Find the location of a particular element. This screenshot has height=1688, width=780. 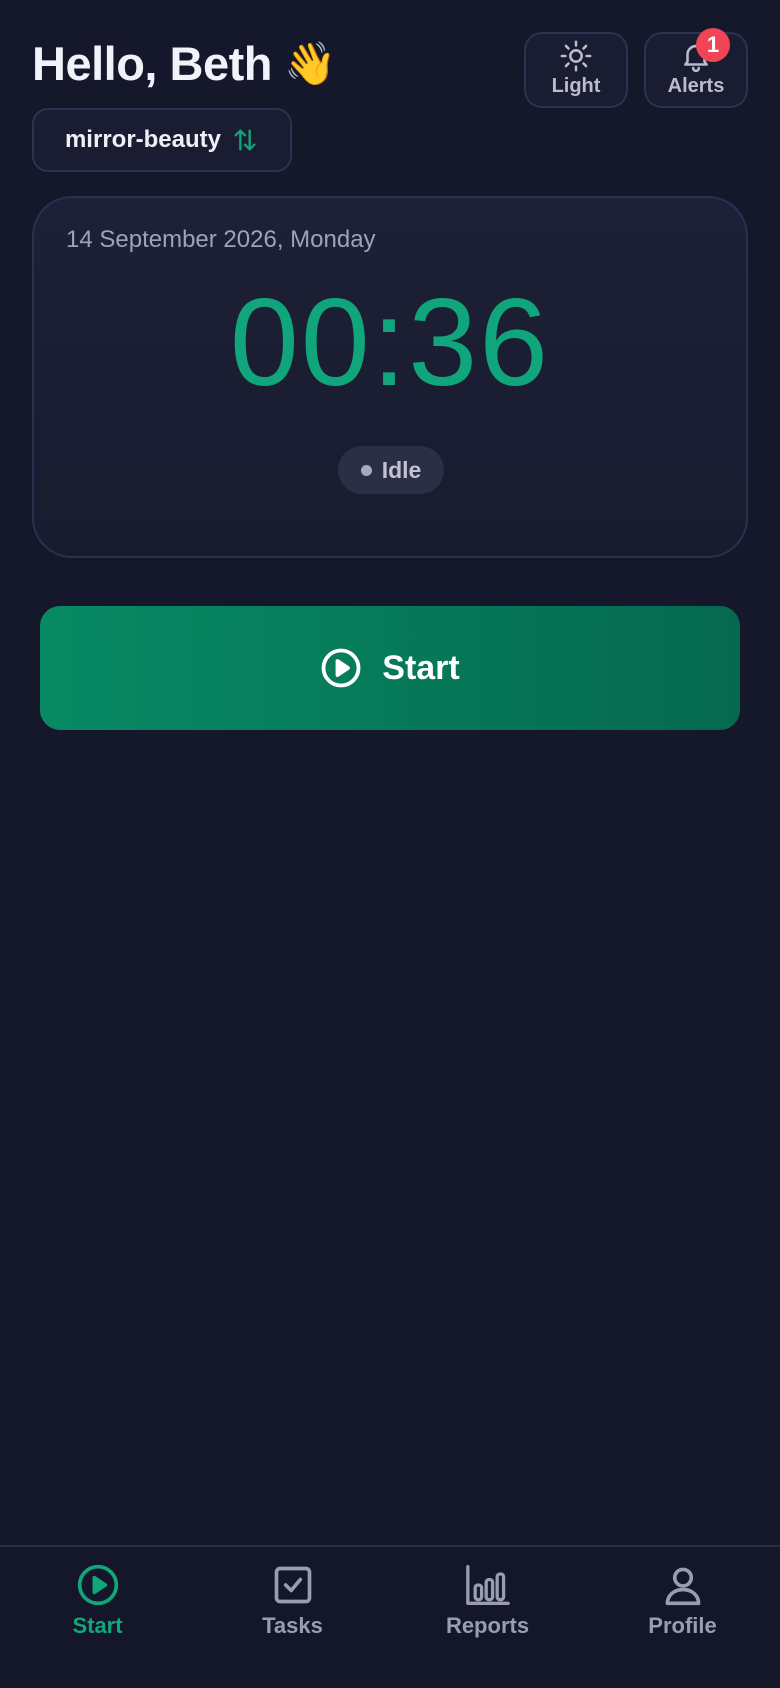

start-button: Start is located at coordinates (390, 668).